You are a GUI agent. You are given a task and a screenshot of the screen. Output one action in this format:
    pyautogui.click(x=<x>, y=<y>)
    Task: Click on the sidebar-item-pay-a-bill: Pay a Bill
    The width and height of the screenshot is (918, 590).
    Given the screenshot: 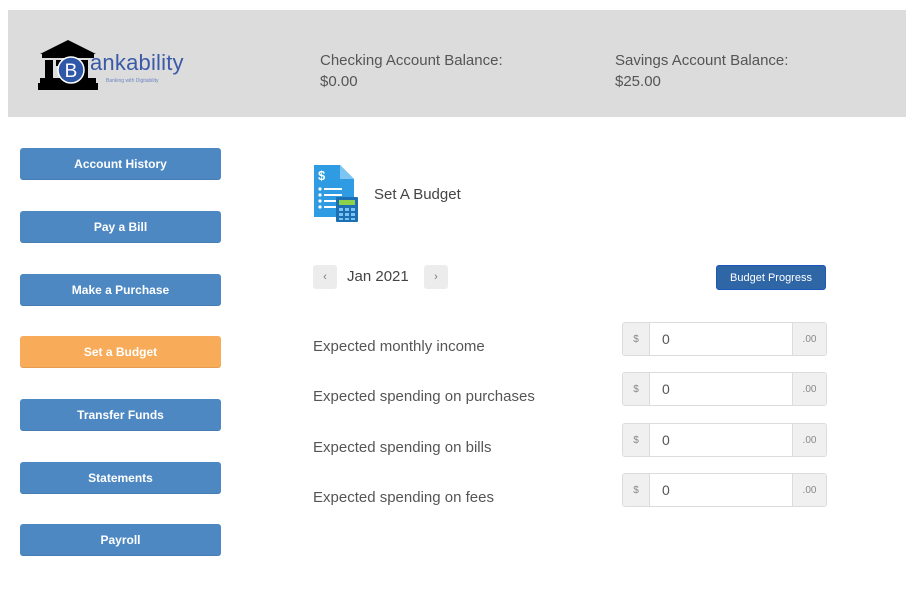 What is the action you would take?
    pyautogui.click(x=120, y=227)
    